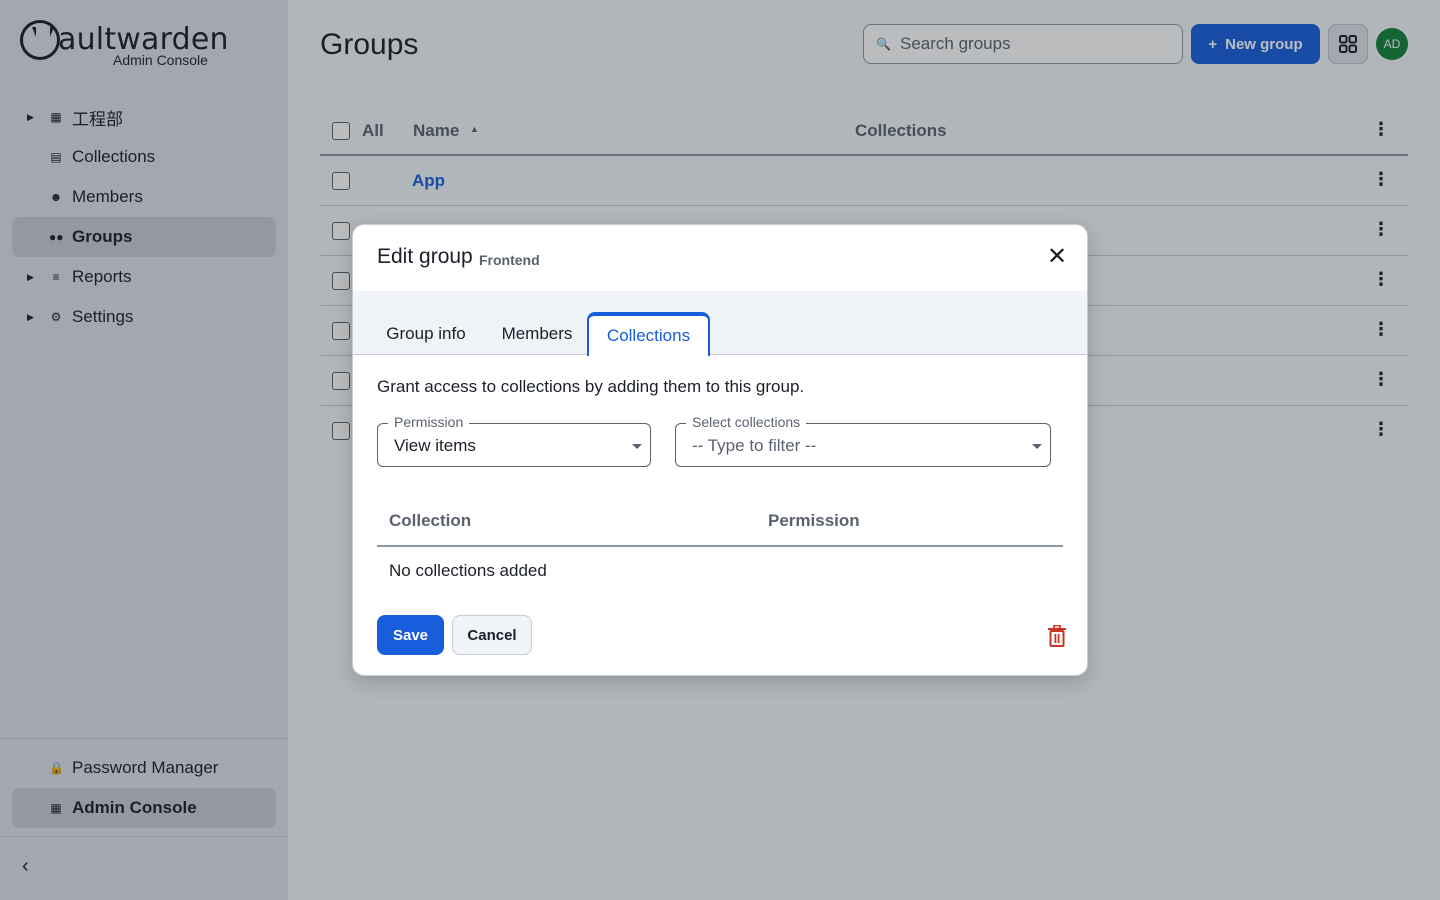 The width and height of the screenshot is (1440, 900). Describe the element at coordinates (426, 334) in the screenshot. I see `tab-group-info: Group info` at that location.